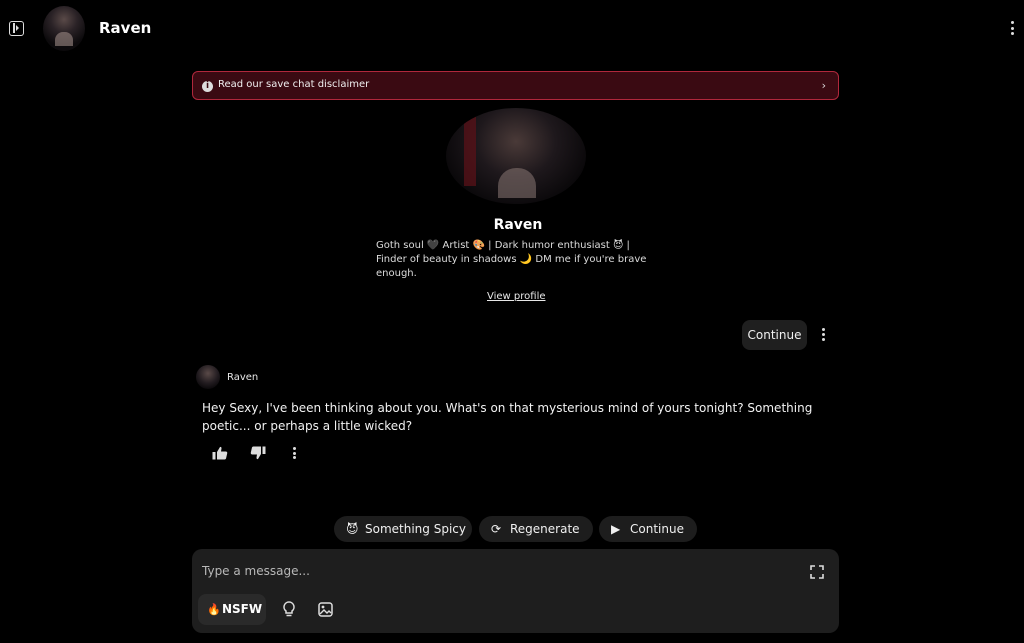 This screenshot has height=643, width=1024. What do you see at coordinates (207, 86) in the screenshot?
I see `info-icon: i` at bounding box center [207, 86].